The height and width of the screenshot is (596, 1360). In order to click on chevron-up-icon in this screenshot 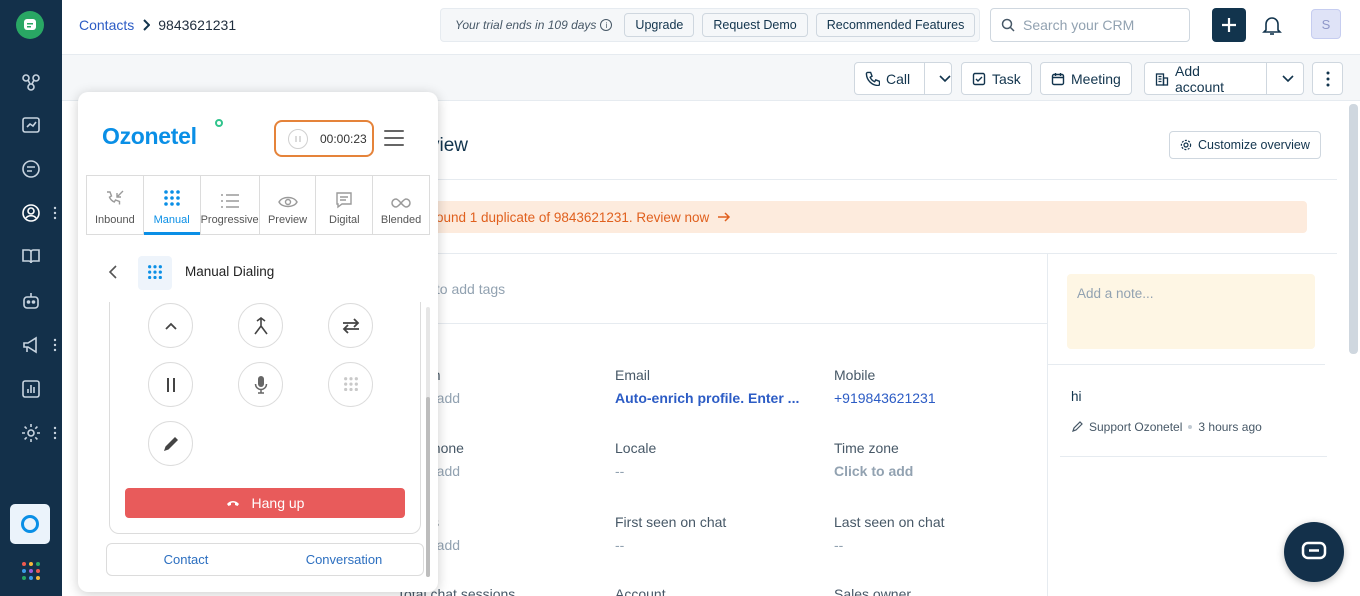, I will do `click(170, 326)`.